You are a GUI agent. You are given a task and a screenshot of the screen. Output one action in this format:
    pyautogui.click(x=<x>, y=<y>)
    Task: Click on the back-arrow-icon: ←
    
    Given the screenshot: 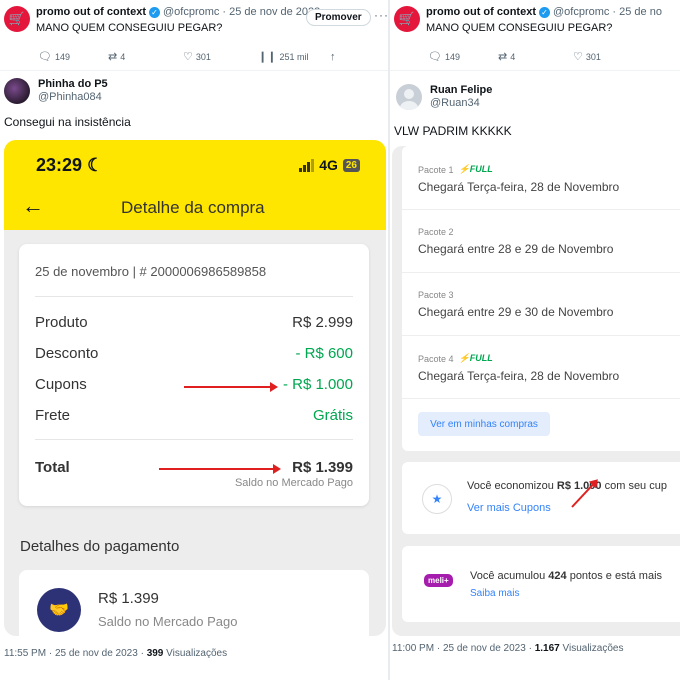 What is the action you would take?
    pyautogui.click(x=33, y=206)
    